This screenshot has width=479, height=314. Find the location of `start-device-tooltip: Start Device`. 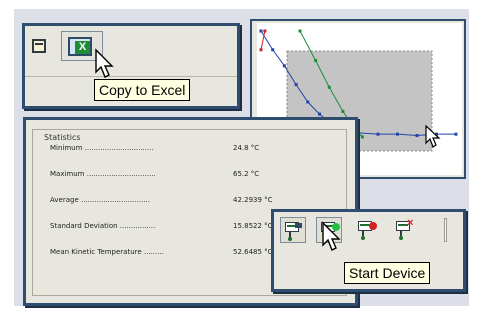

start-device-tooltip: Start Device is located at coordinates (387, 273).